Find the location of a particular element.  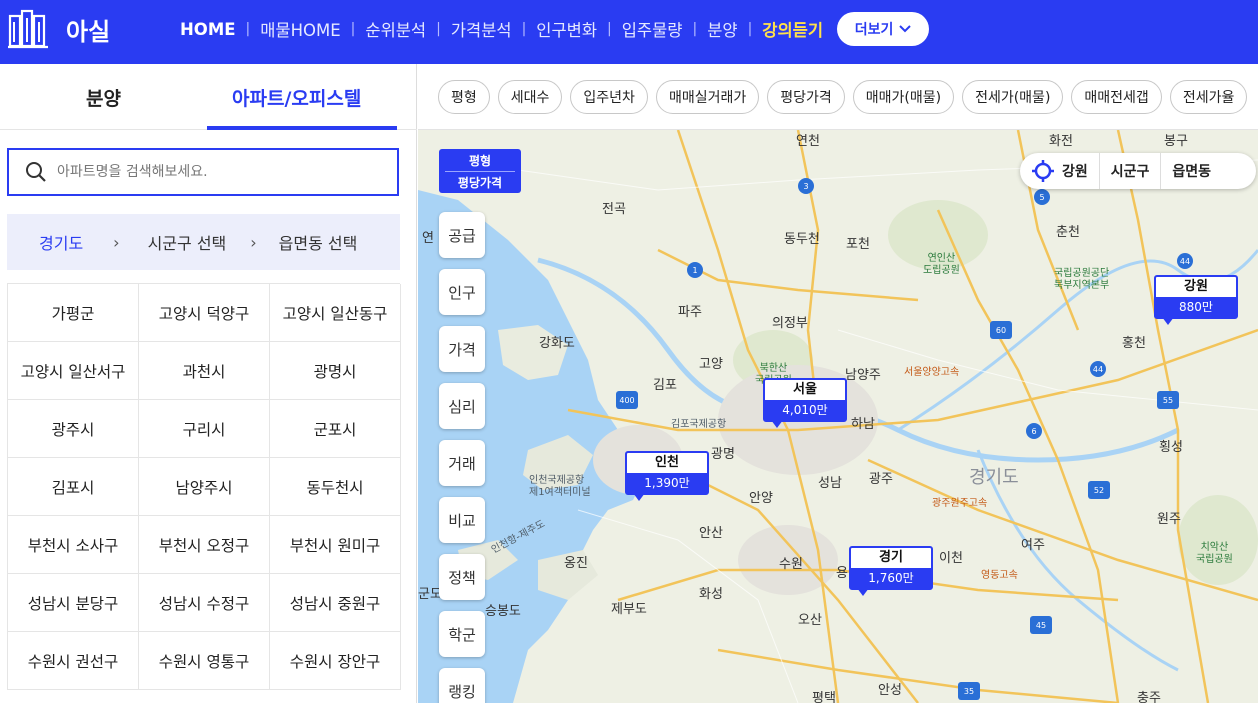

filter-chip: 평형 is located at coordinates (464, 96).